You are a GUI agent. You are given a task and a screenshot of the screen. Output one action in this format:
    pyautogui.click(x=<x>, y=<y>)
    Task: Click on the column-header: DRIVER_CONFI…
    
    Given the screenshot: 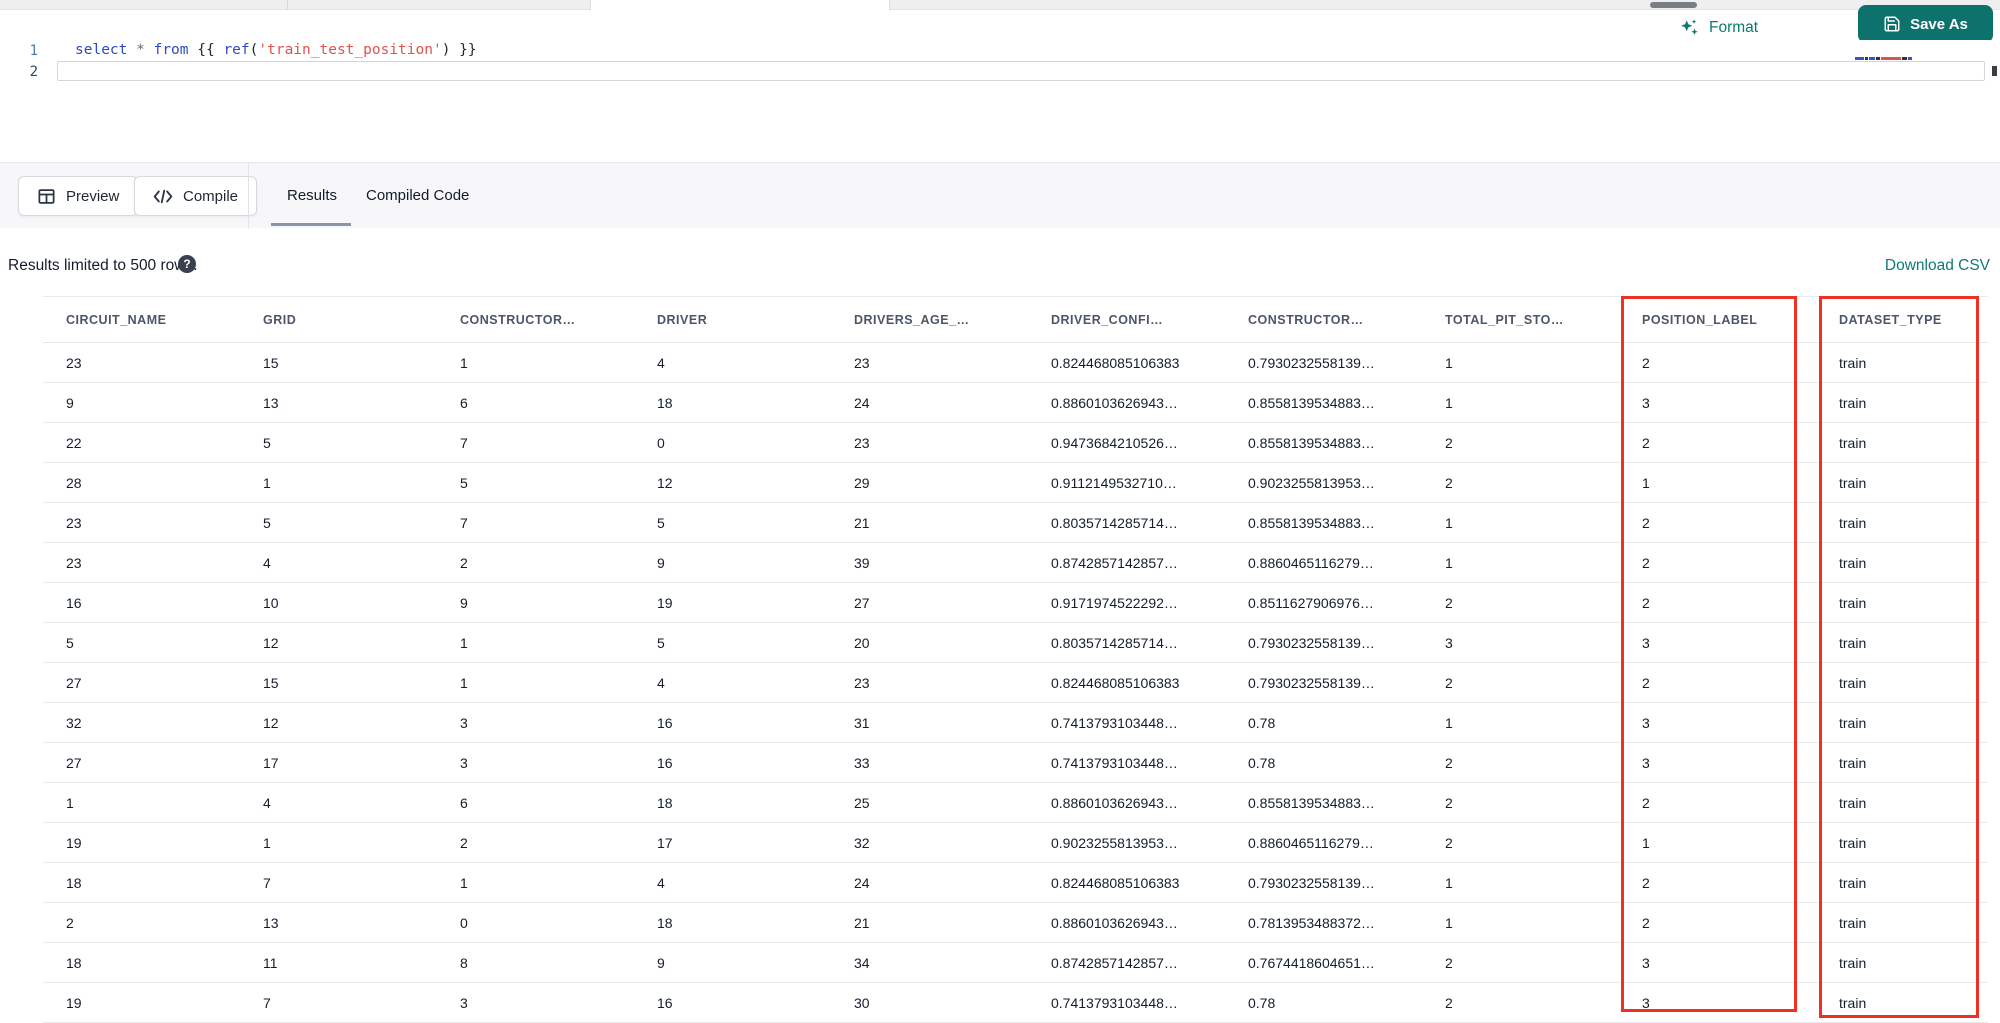 What is the action you would take?
    pyautogui.click(x=1126, y=319)
    